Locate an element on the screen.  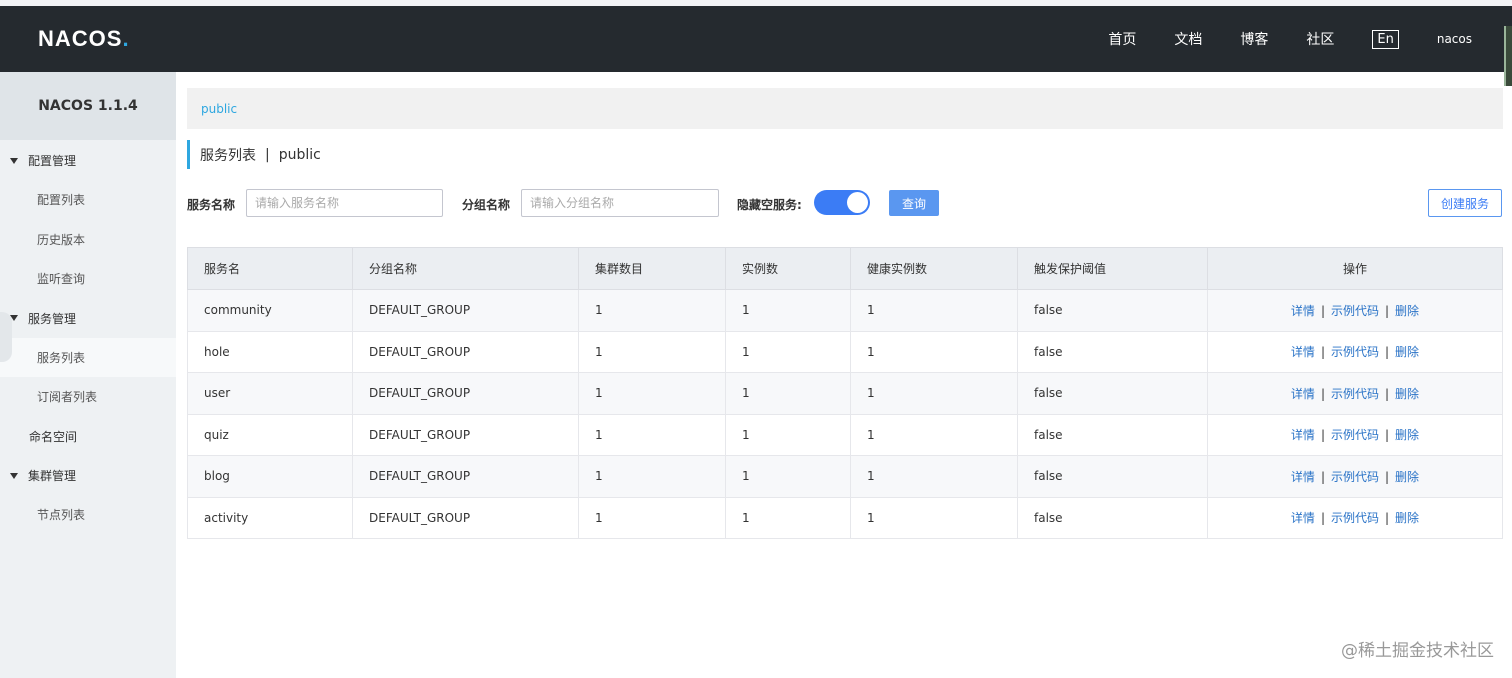
nav-home: 首页 is located at coordinates (1122, 39).